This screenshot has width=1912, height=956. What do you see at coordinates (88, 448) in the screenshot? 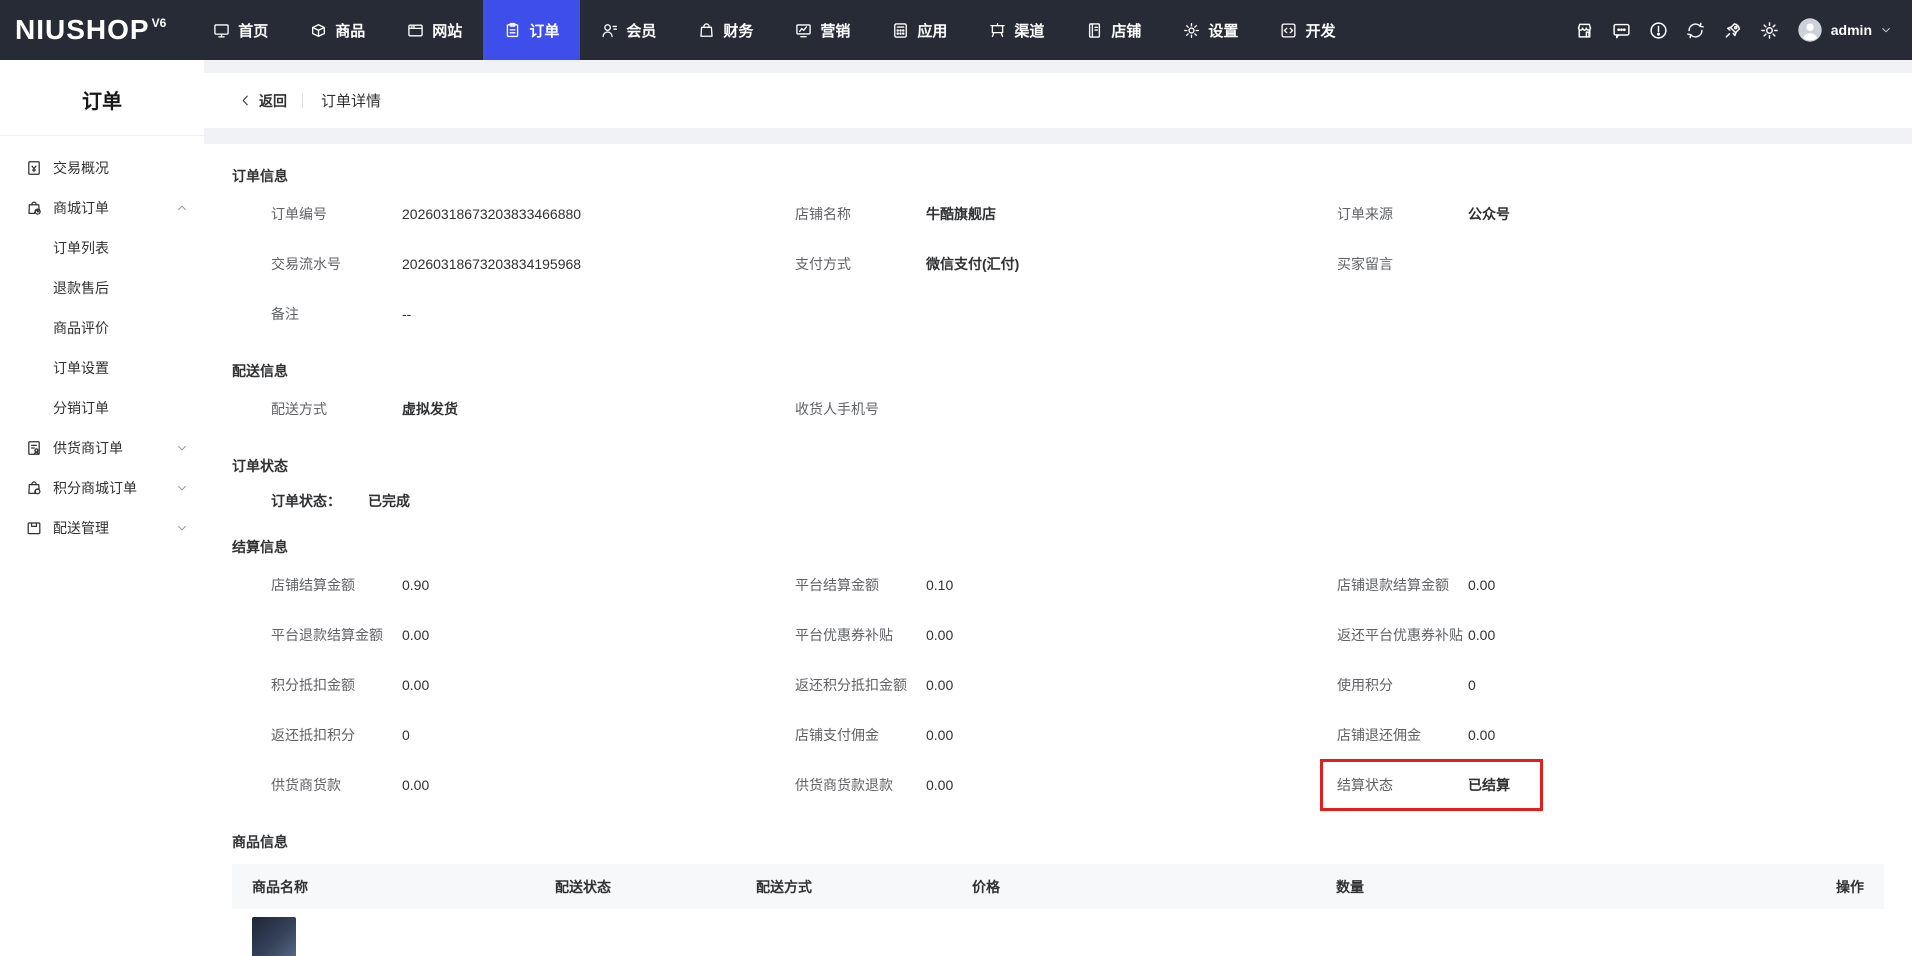
I see `sidebar-item-label: 供货商订单` at bounding box center [88, 448].